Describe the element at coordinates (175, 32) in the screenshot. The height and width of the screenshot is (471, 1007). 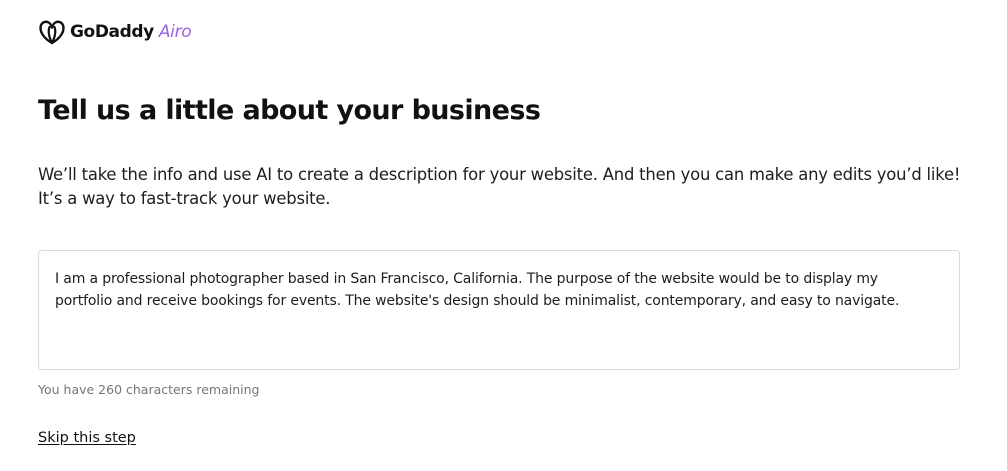
I see `product-name: Airo` at that location.